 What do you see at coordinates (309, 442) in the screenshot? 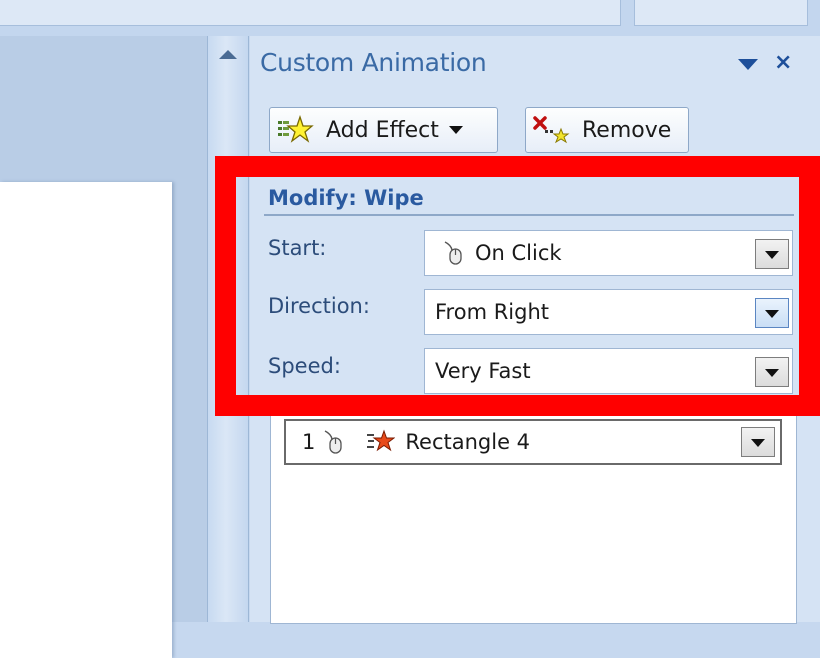
I see `effect-order-number: 1` at bounding box center [309, 442].